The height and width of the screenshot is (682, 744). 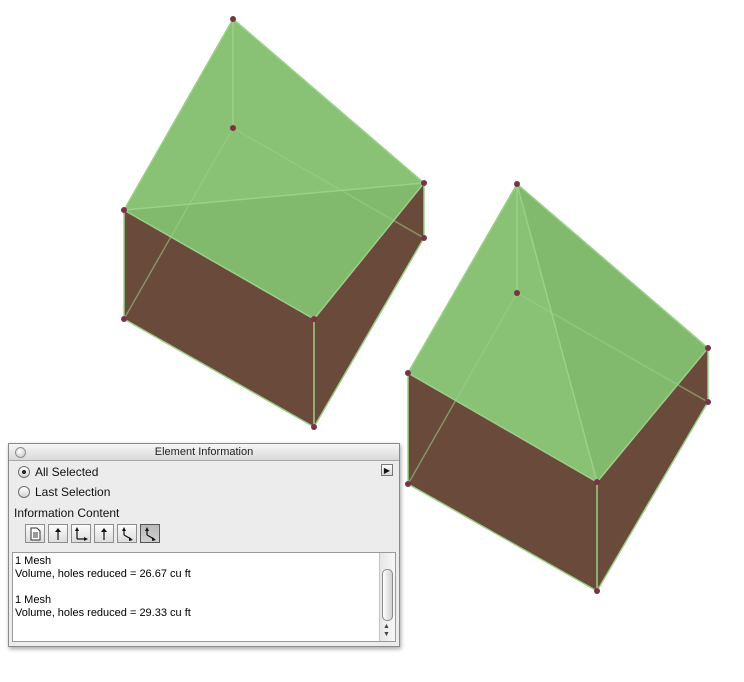 I want to click on scroll-down-icon: ▼, so click(x=386, y=634).